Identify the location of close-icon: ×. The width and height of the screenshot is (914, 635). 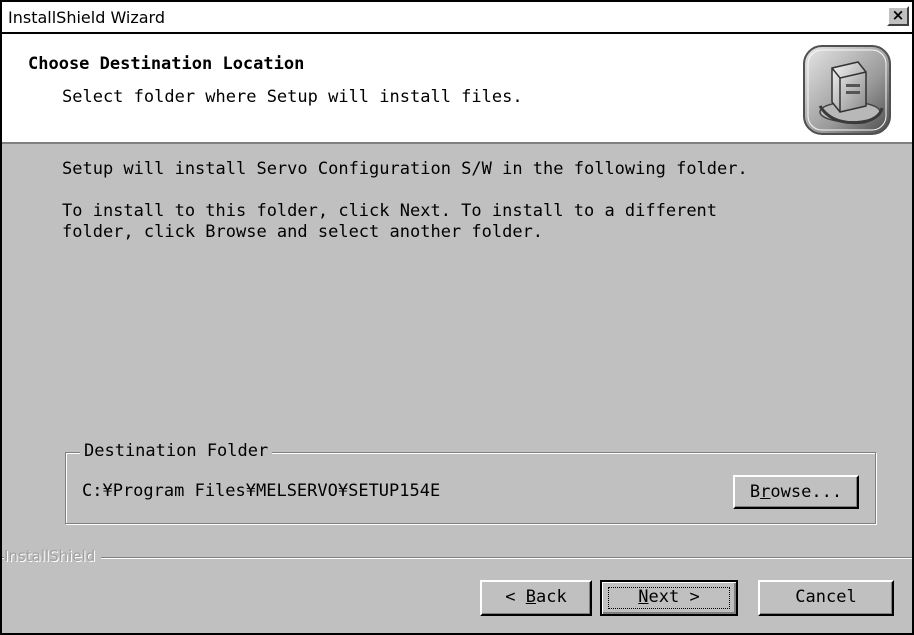
(898, 15).